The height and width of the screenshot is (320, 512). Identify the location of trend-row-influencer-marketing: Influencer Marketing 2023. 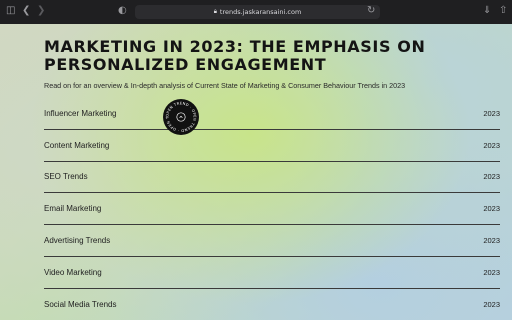
(272, 114).